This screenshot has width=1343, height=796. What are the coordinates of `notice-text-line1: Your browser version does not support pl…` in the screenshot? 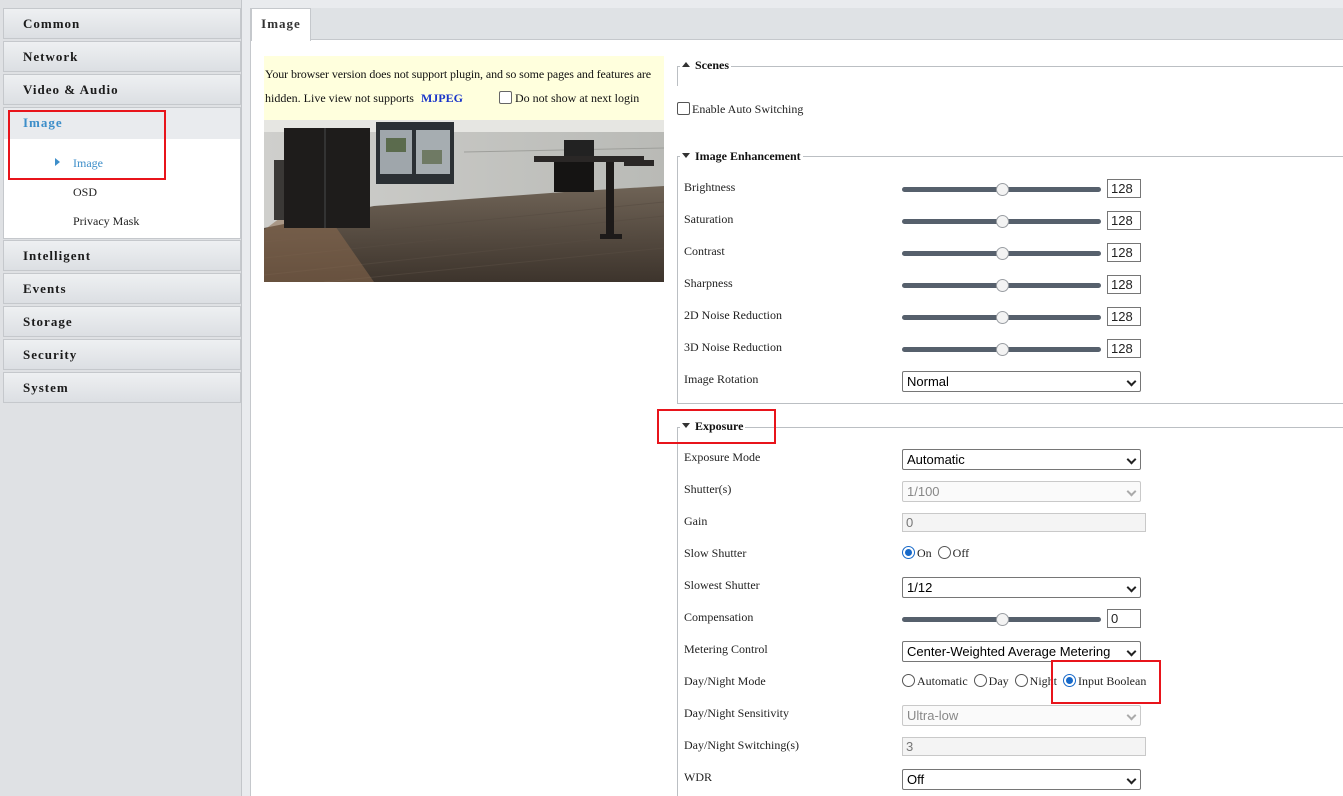 It's located at (458, 74).